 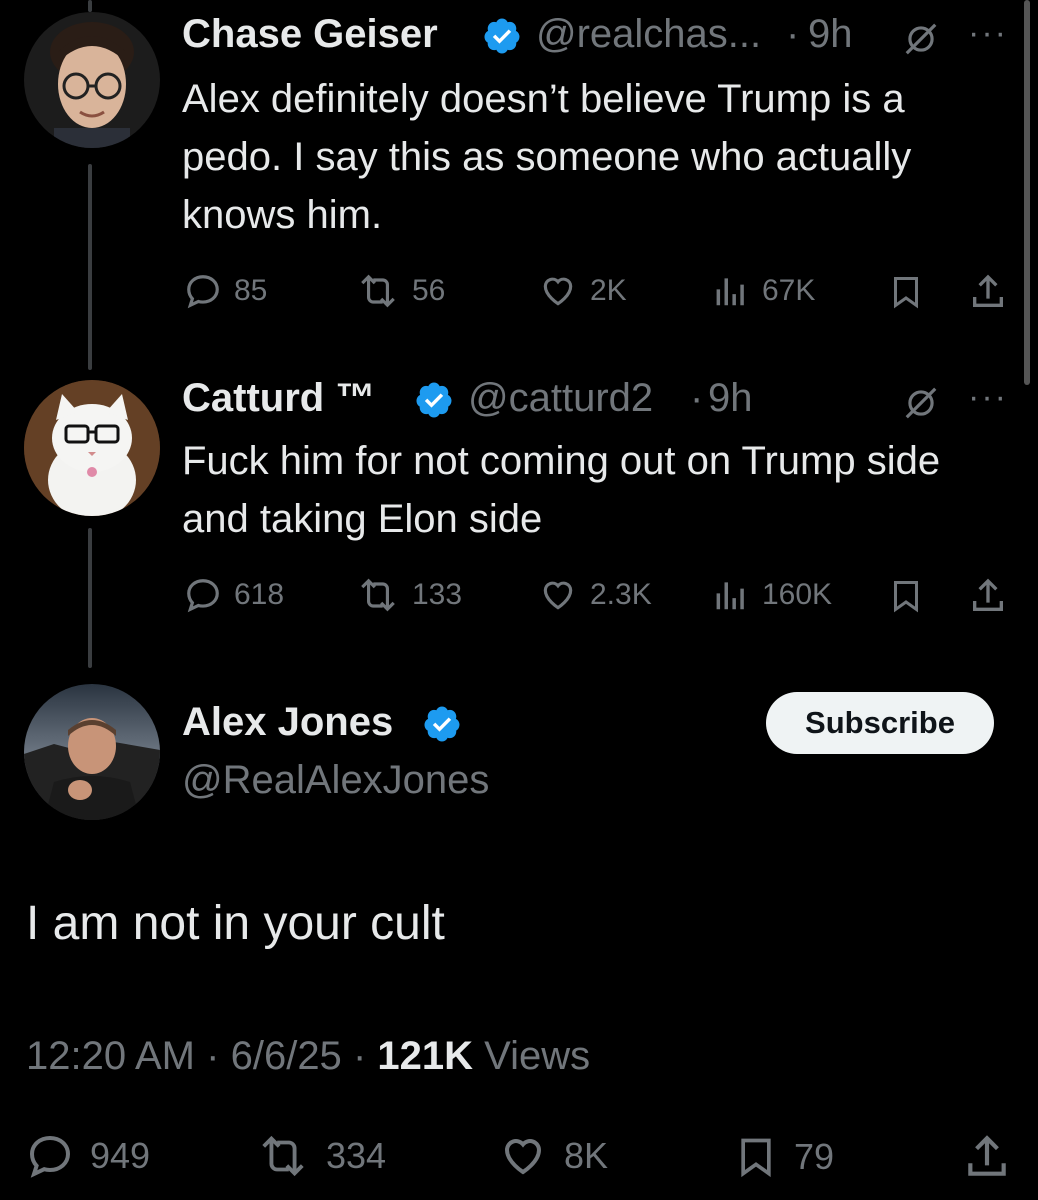 I want to click on reply-button: 618, so click(x=234, y=595).